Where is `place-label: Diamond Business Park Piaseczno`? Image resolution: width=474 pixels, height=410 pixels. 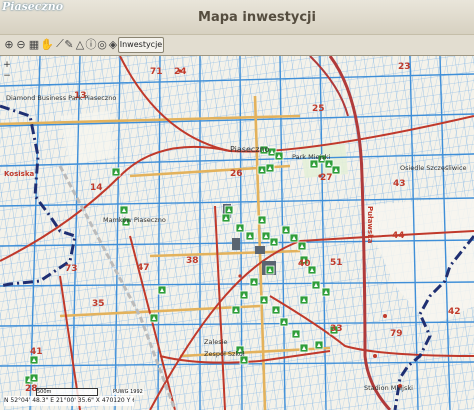
place-label: Diamond Business Park Piaseczno is located at coordinates (61, 98).